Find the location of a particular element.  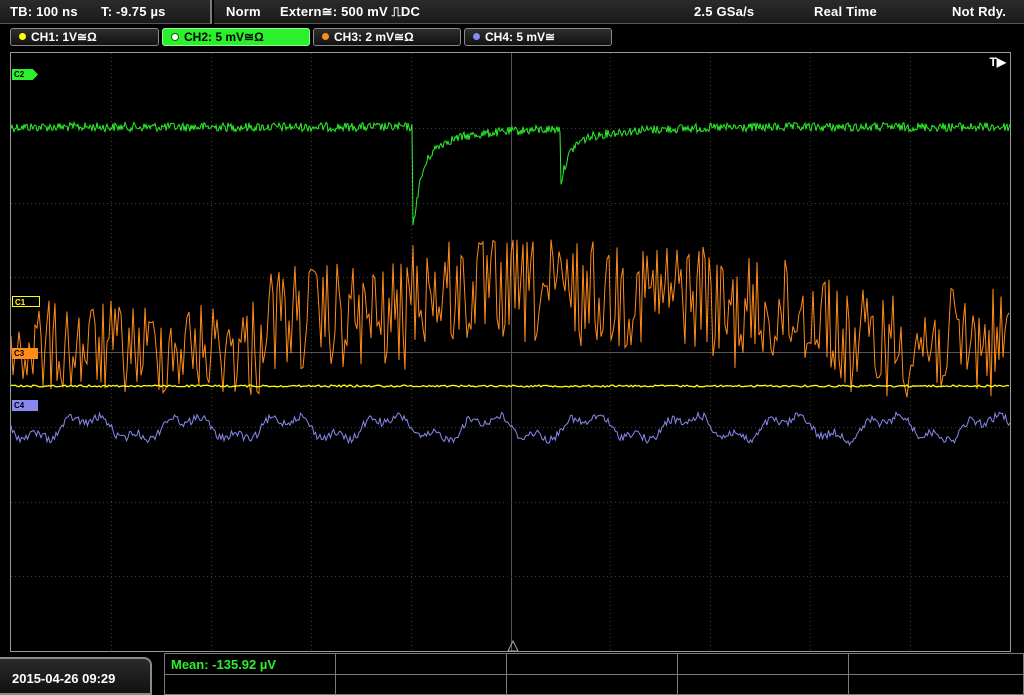

ch2-color-dot is located at coordinates (175, 36).